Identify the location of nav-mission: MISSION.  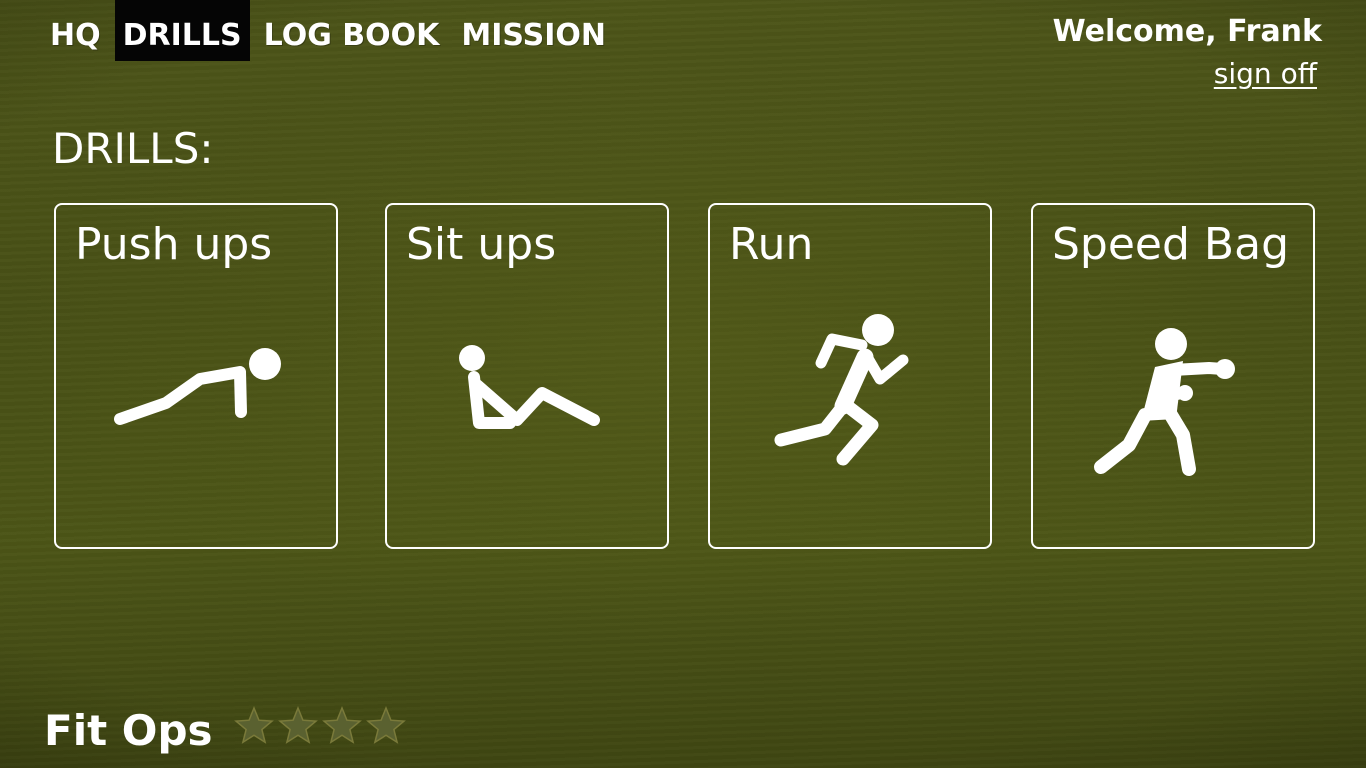
(533, 30).